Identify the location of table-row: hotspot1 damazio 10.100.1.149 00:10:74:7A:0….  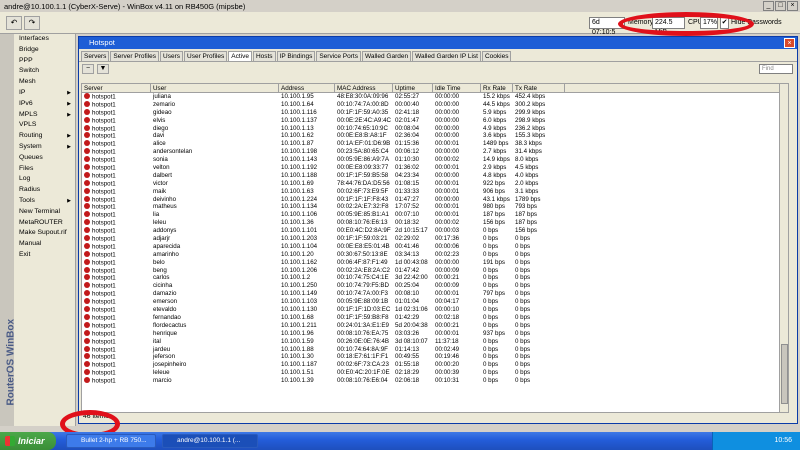
(435, 294).